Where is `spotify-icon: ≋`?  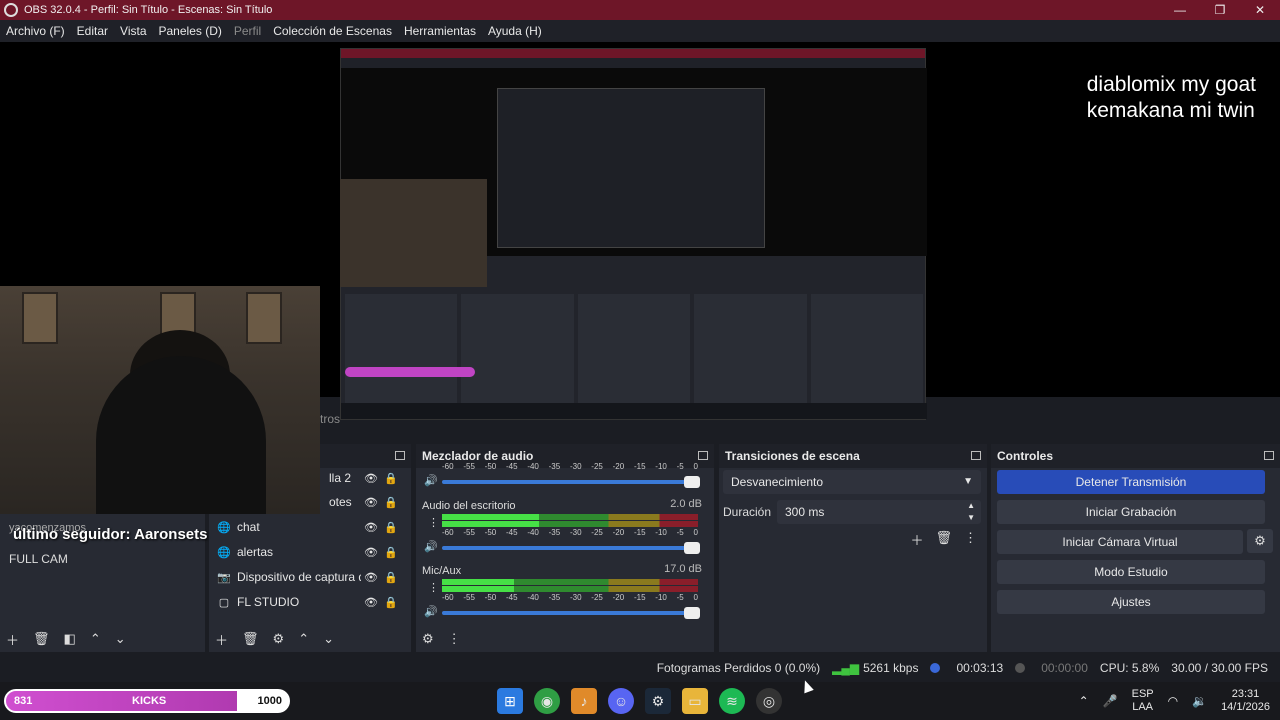 spotify-icon: ≋ is located at coordinates (732, 701).